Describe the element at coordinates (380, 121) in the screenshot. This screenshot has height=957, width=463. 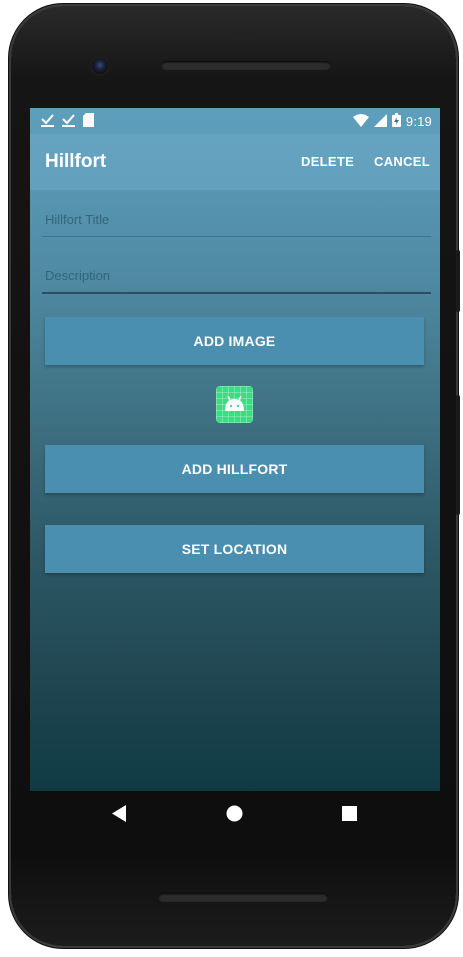
I see `cell-signal-icon` at that location.